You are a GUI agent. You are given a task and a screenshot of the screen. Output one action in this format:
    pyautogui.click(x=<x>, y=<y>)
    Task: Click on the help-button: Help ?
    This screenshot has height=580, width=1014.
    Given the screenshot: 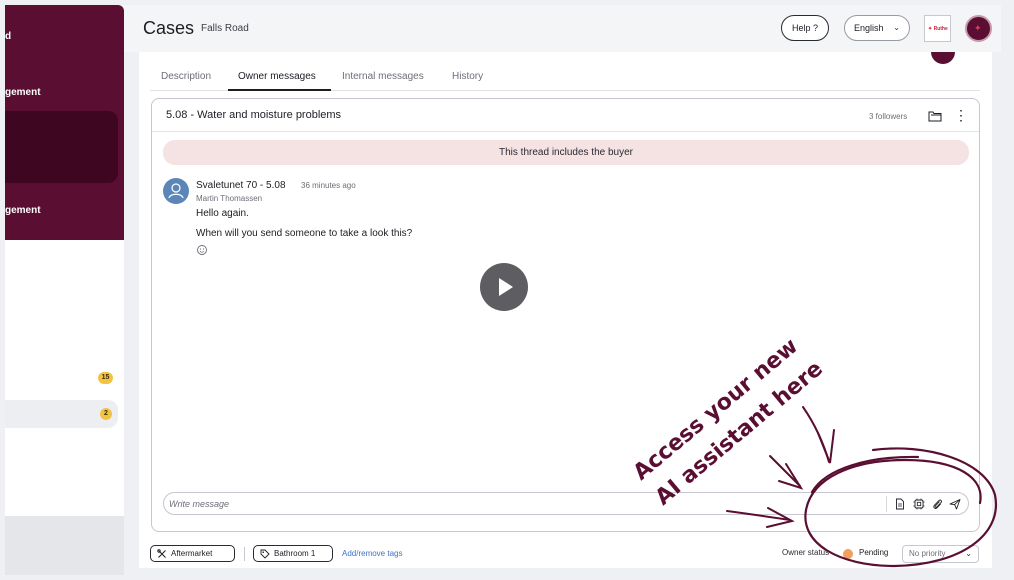 What is the action you would take?
    pyautogui.click(x=805, y=28)
    